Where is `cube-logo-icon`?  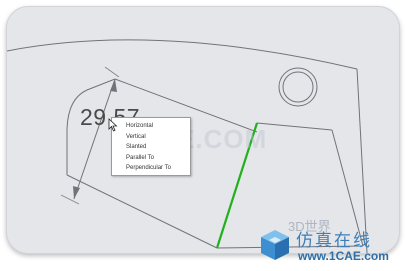
cube-logo-icon is located at coordinates (275, 245).